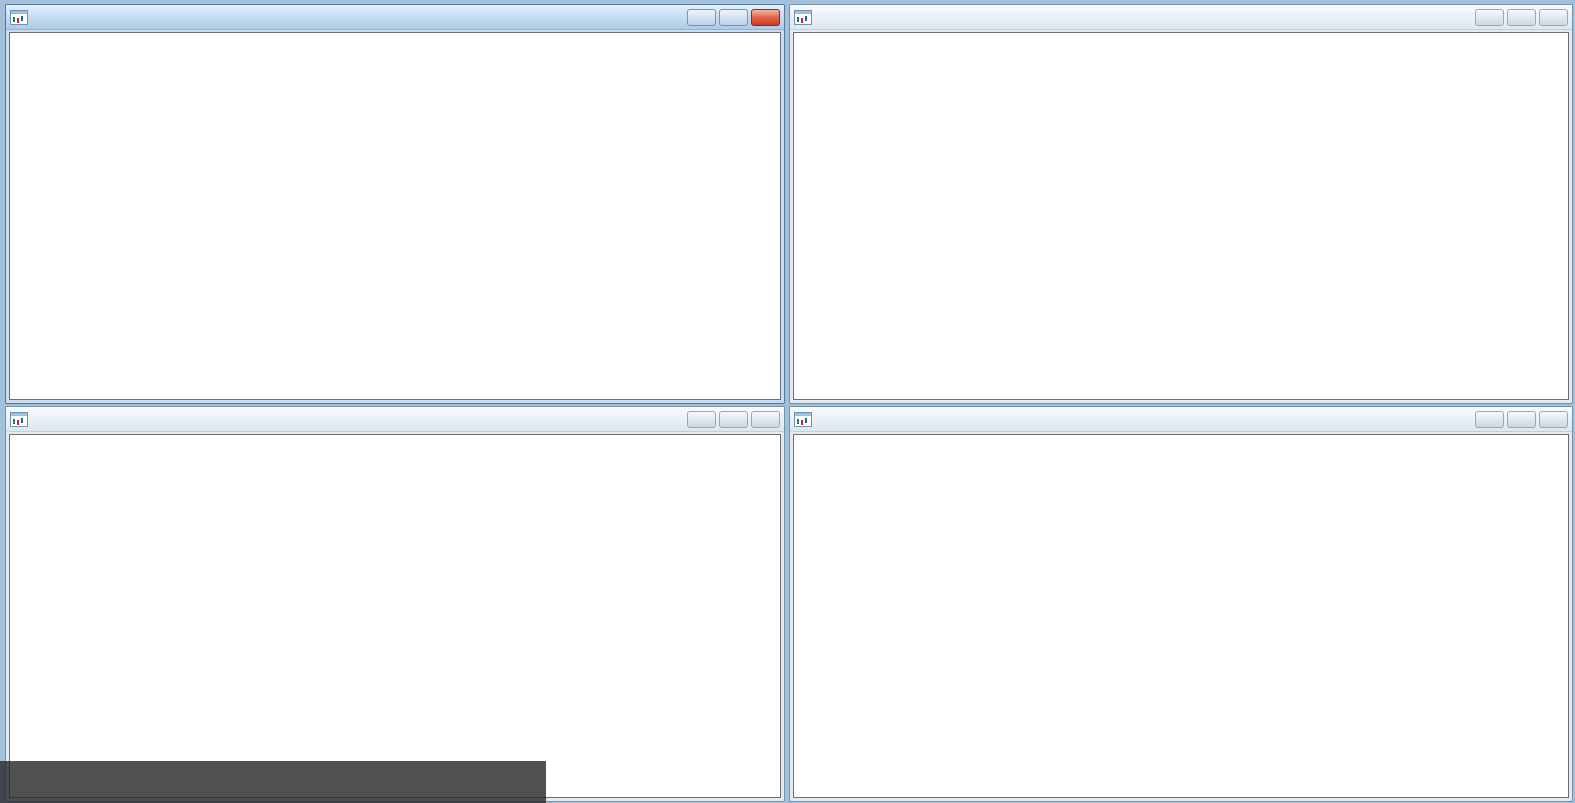  What do you see at coordinates (944, 510) in the screenshot?
I see `price-chart-canvas-solusd` at bounding box center [944, 510].